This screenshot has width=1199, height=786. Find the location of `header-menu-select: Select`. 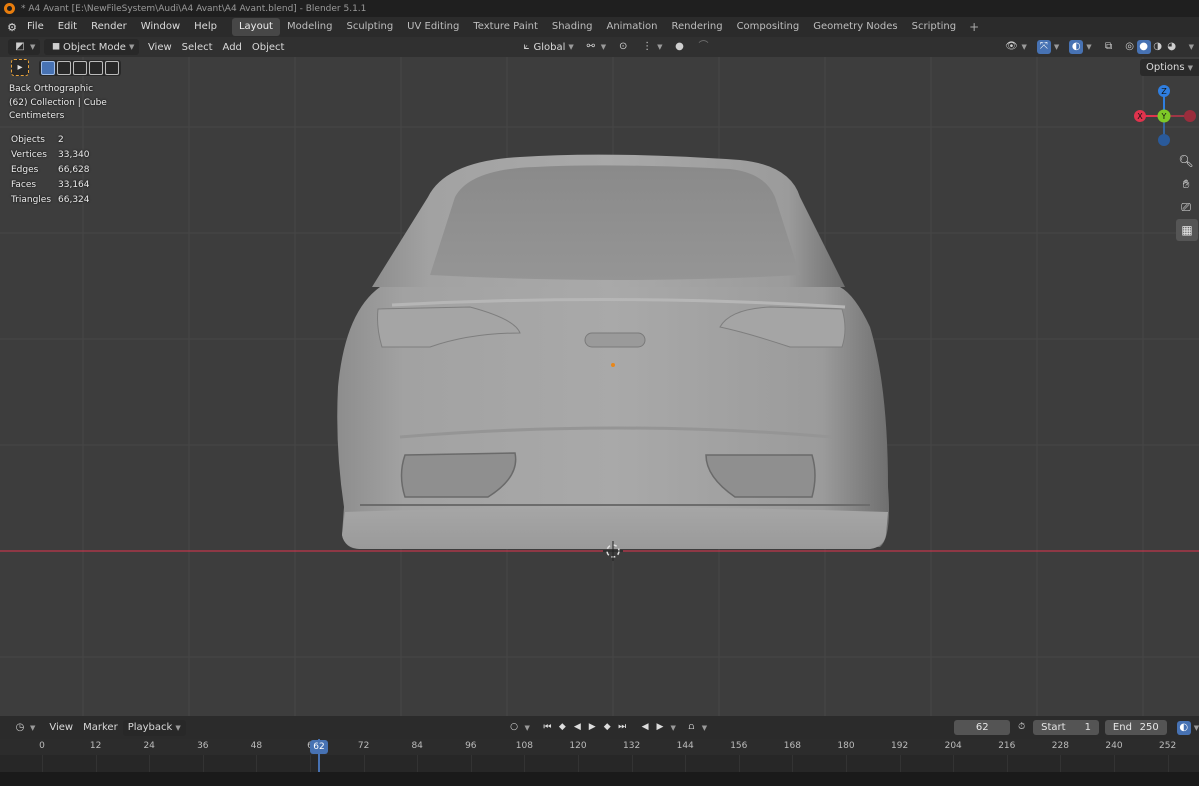

header-menu-select: Select is located at coordinates (197, 47).